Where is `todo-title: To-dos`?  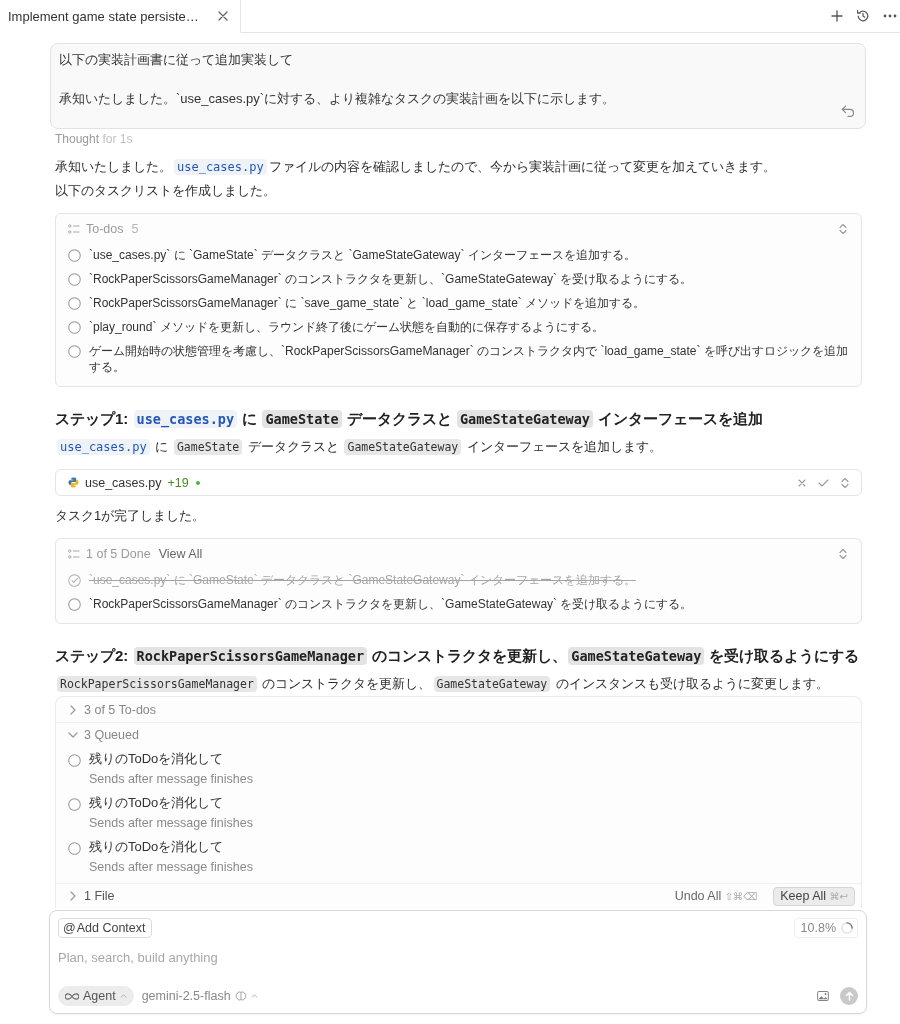
todo-title: To-dos is located at coordinates (105, 228).